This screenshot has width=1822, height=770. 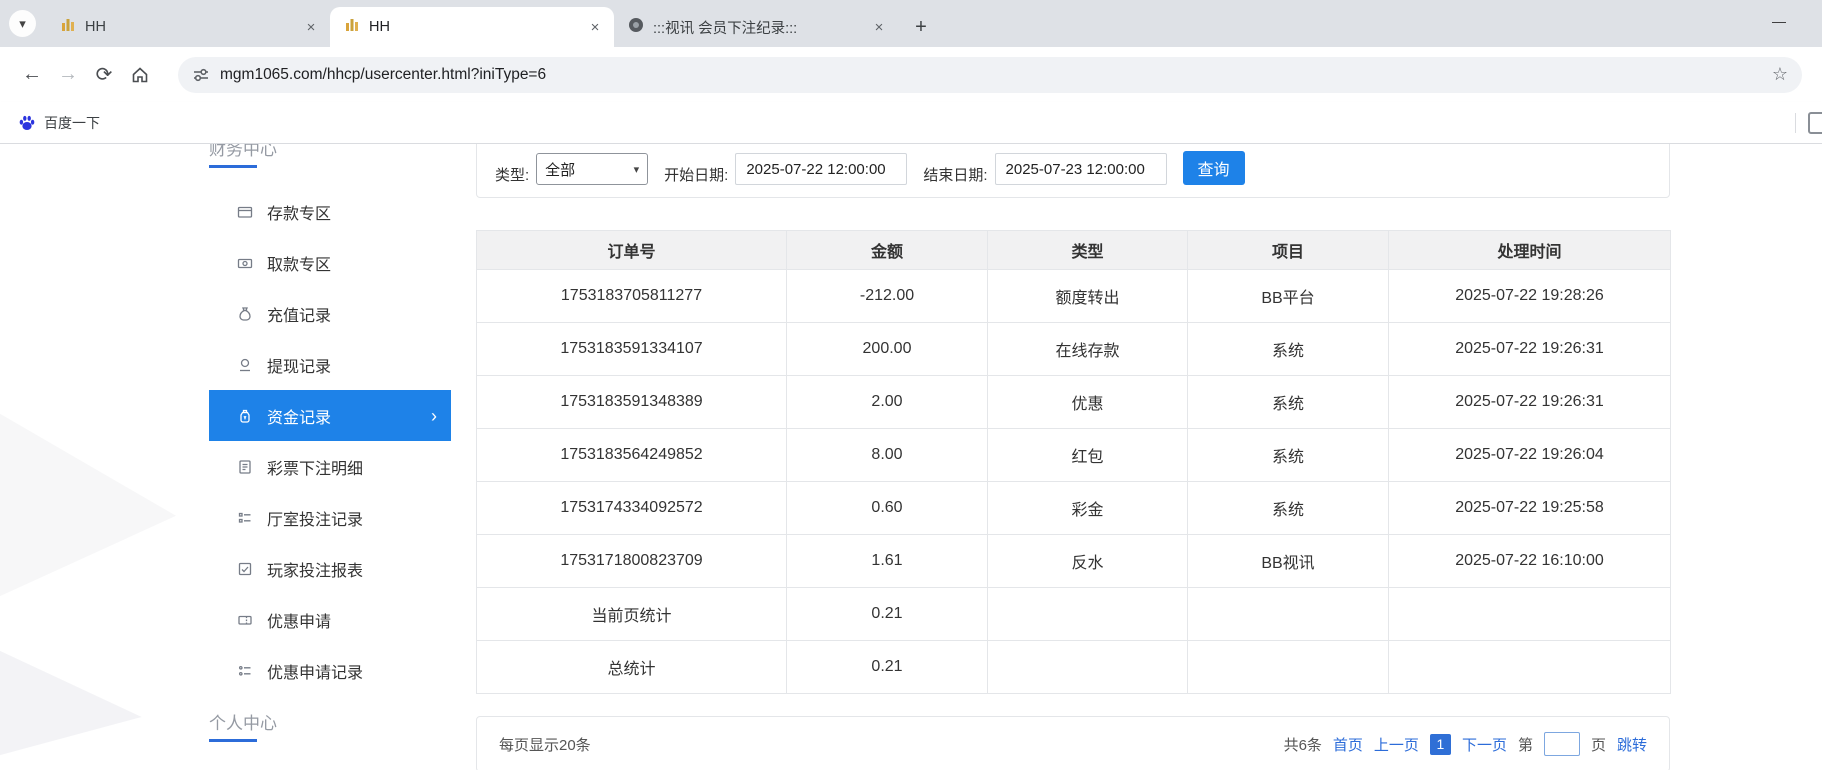 I want to click on page-jump-input, so click(x=1561, y=744).